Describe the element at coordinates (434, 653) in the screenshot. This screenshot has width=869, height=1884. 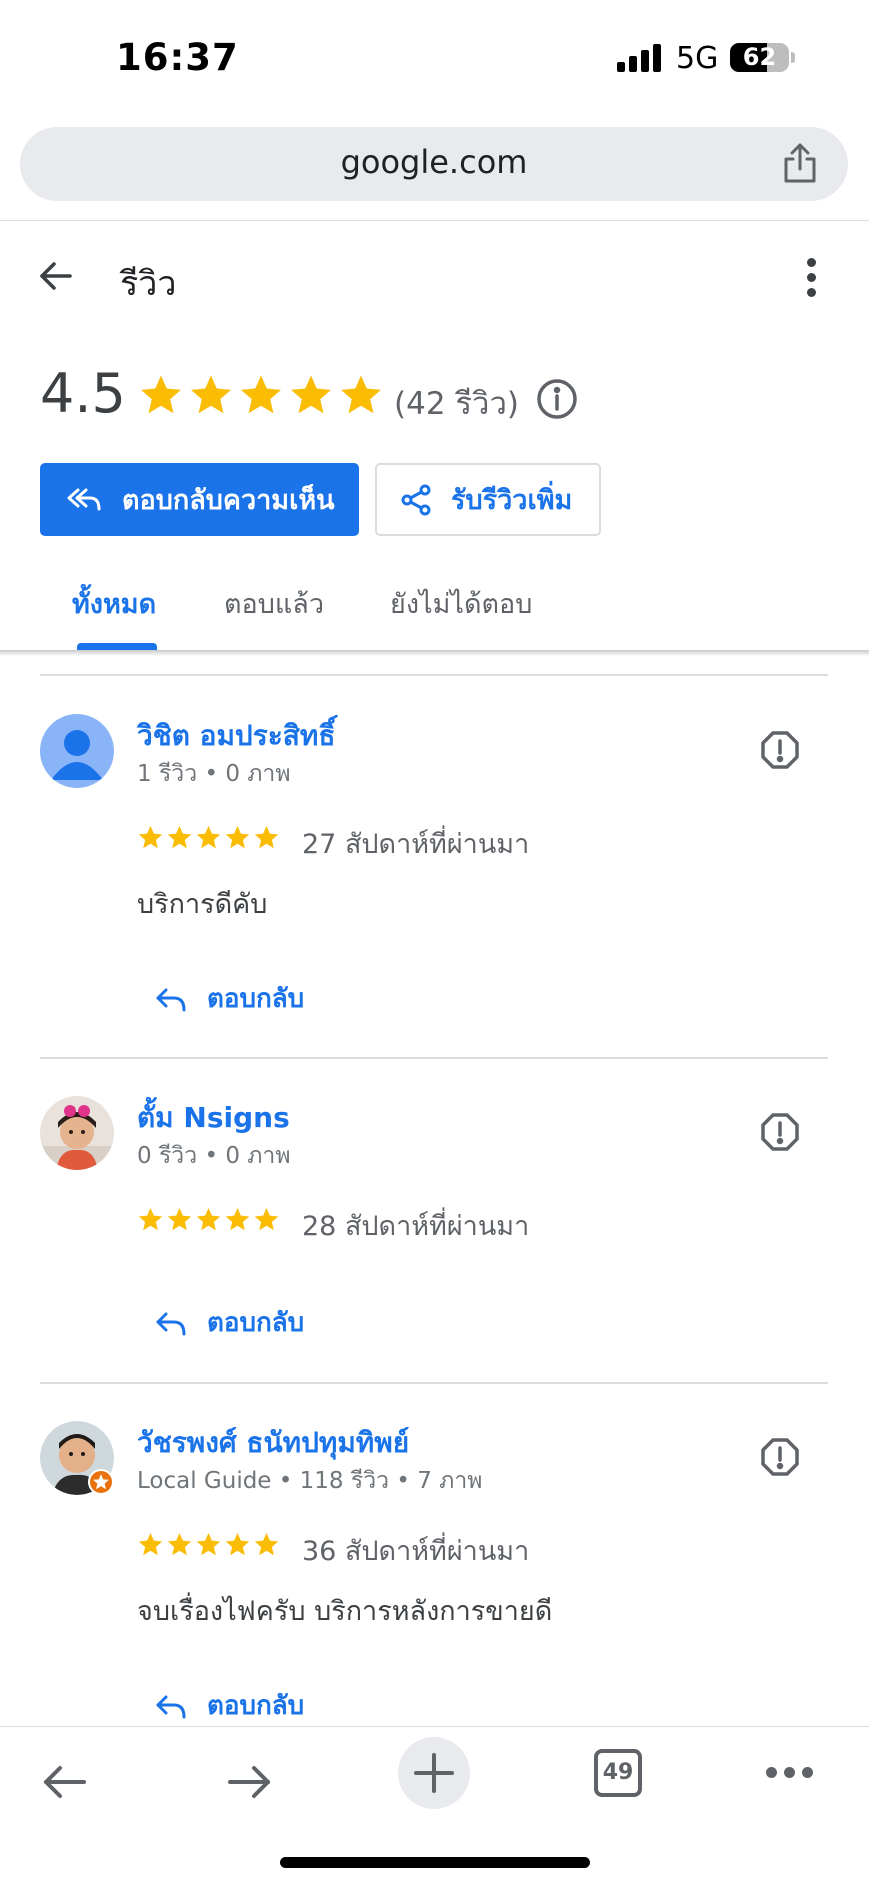
I see `tabs-shadow` at that location.